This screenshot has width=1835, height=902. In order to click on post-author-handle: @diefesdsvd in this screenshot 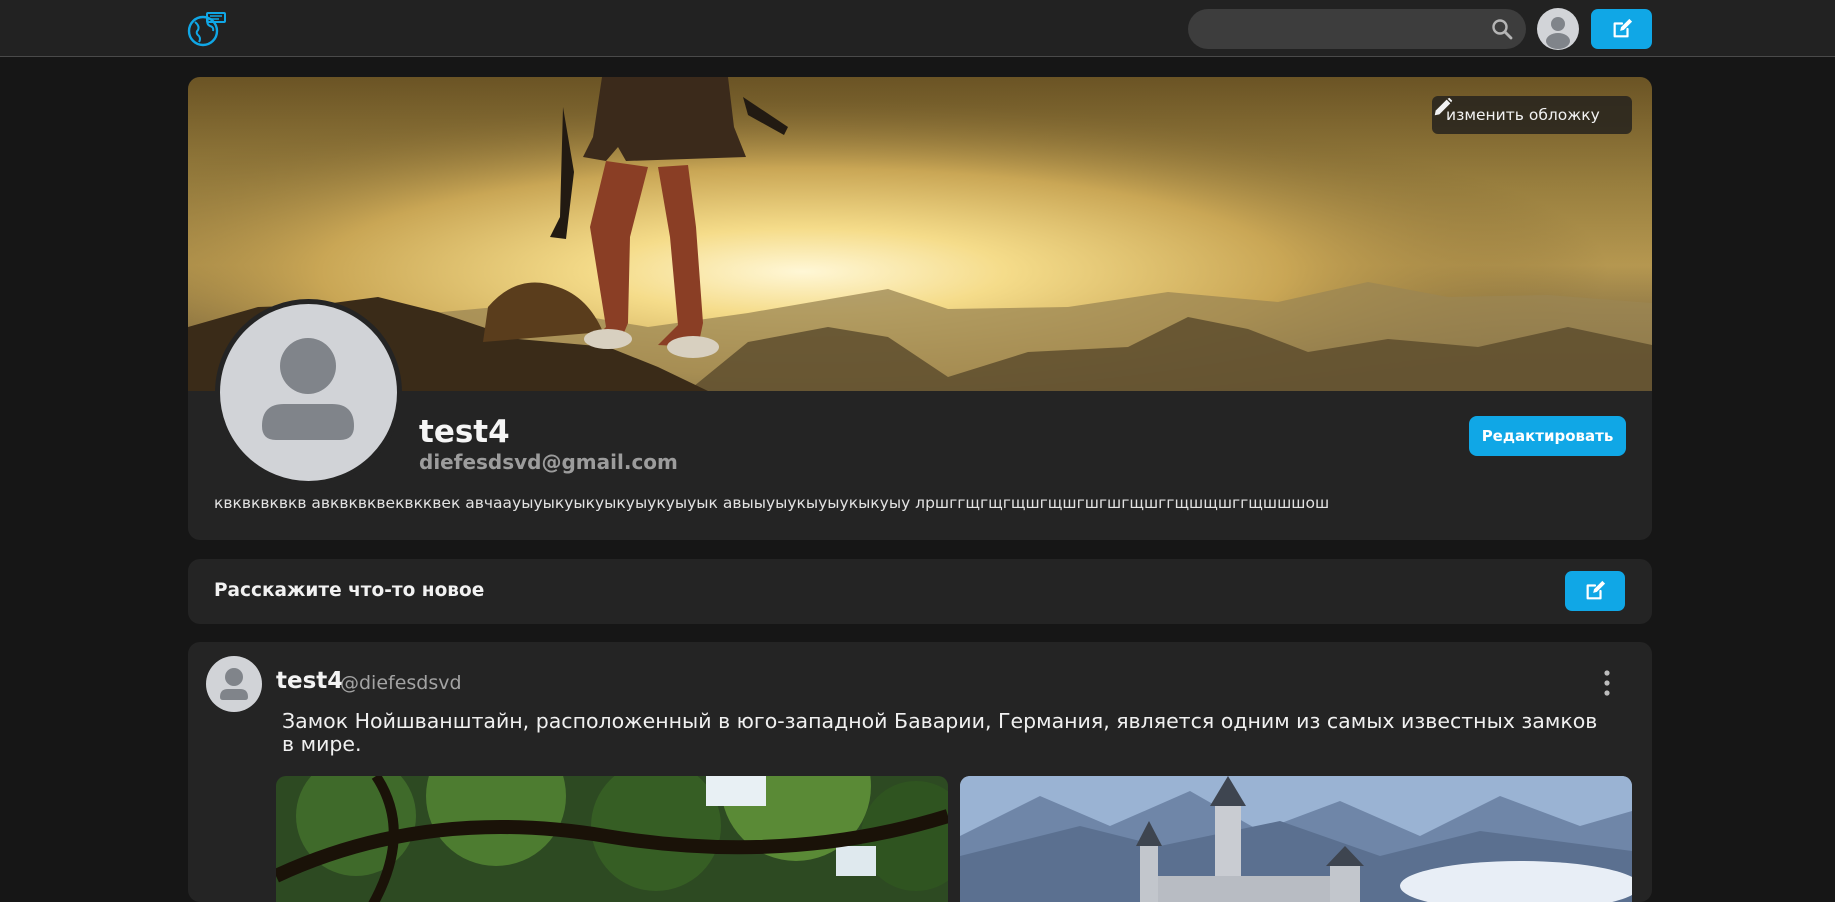, I will do `click(401, 683)`.